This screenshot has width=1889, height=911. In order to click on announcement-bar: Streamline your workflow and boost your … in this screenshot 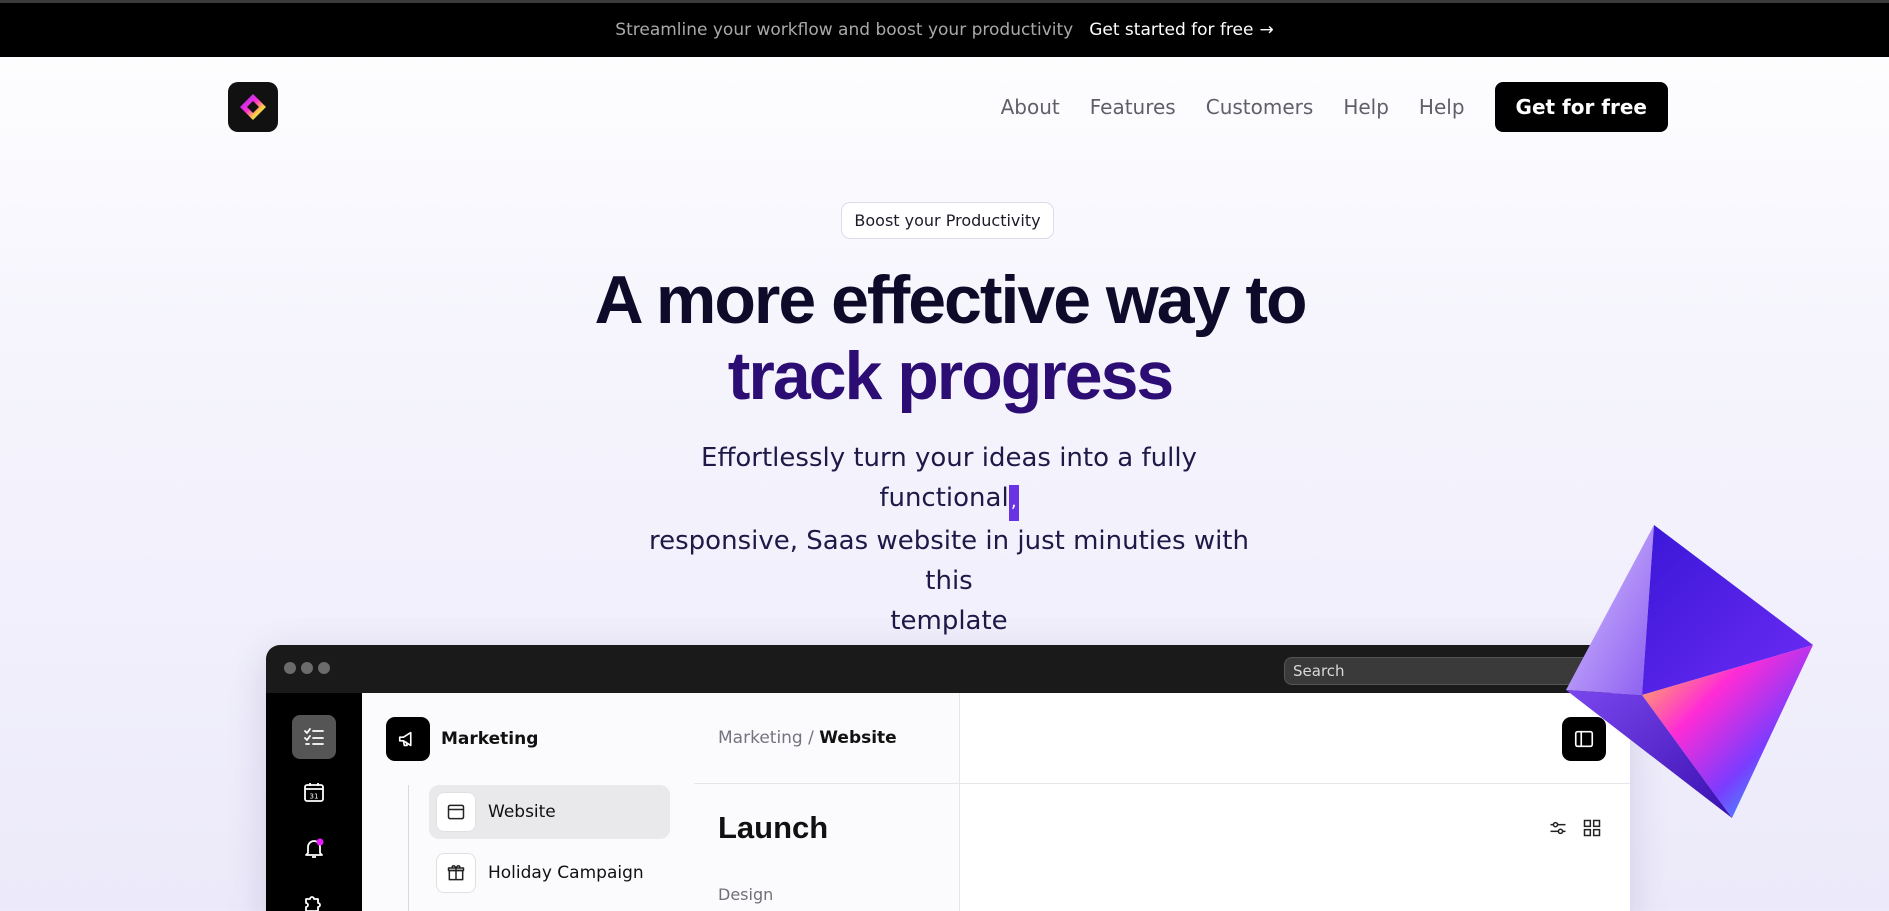, I will do `click(944, 28)`.